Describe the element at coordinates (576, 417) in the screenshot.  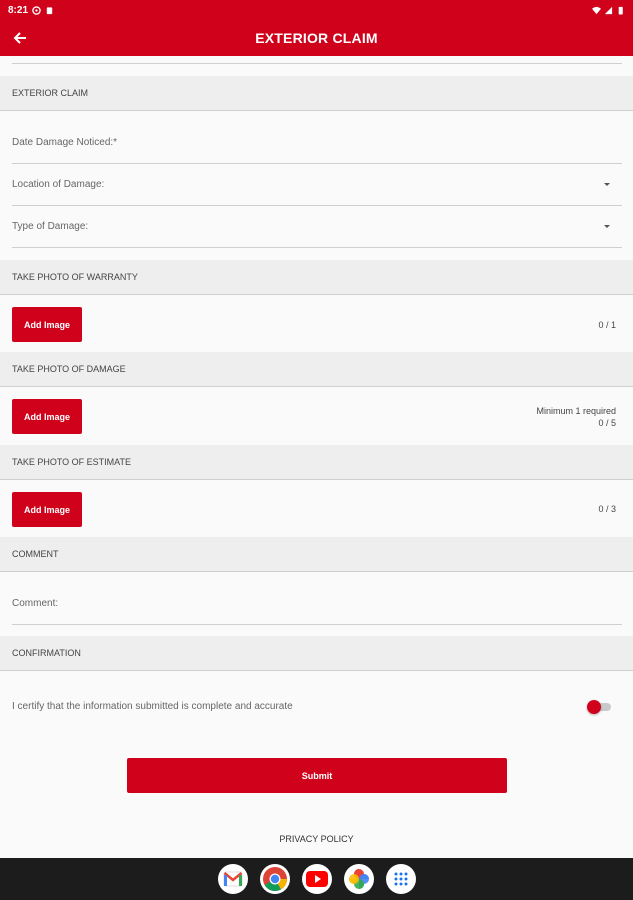
I see `damage-photo-requirement: Minimum 1 required 0 / 5` at that location.